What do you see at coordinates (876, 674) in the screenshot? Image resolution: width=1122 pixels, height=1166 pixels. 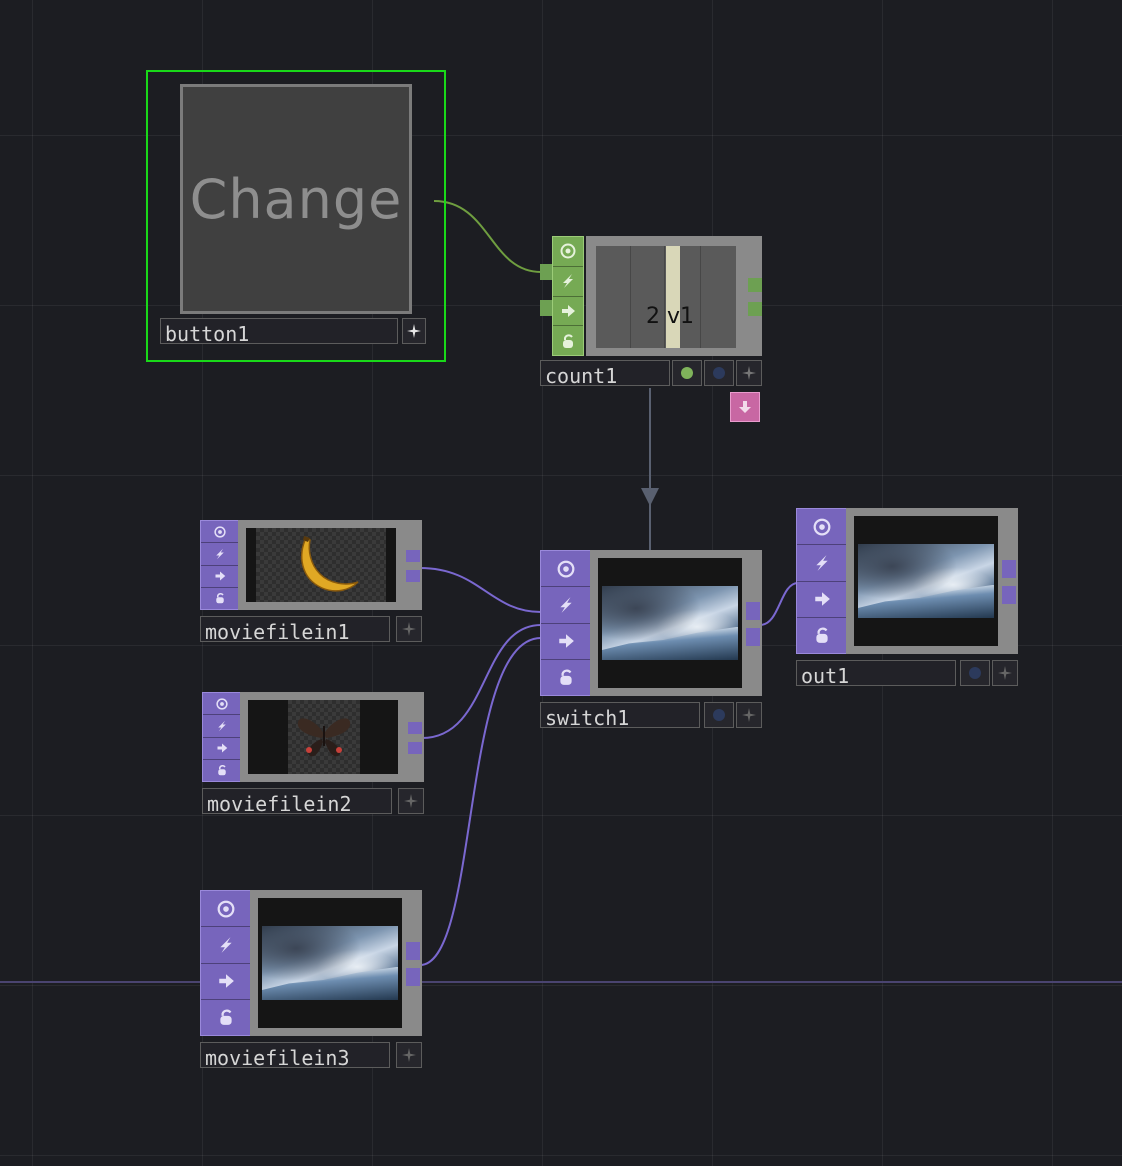 I see `out1-name: out1` at bounding box center [876, 674].